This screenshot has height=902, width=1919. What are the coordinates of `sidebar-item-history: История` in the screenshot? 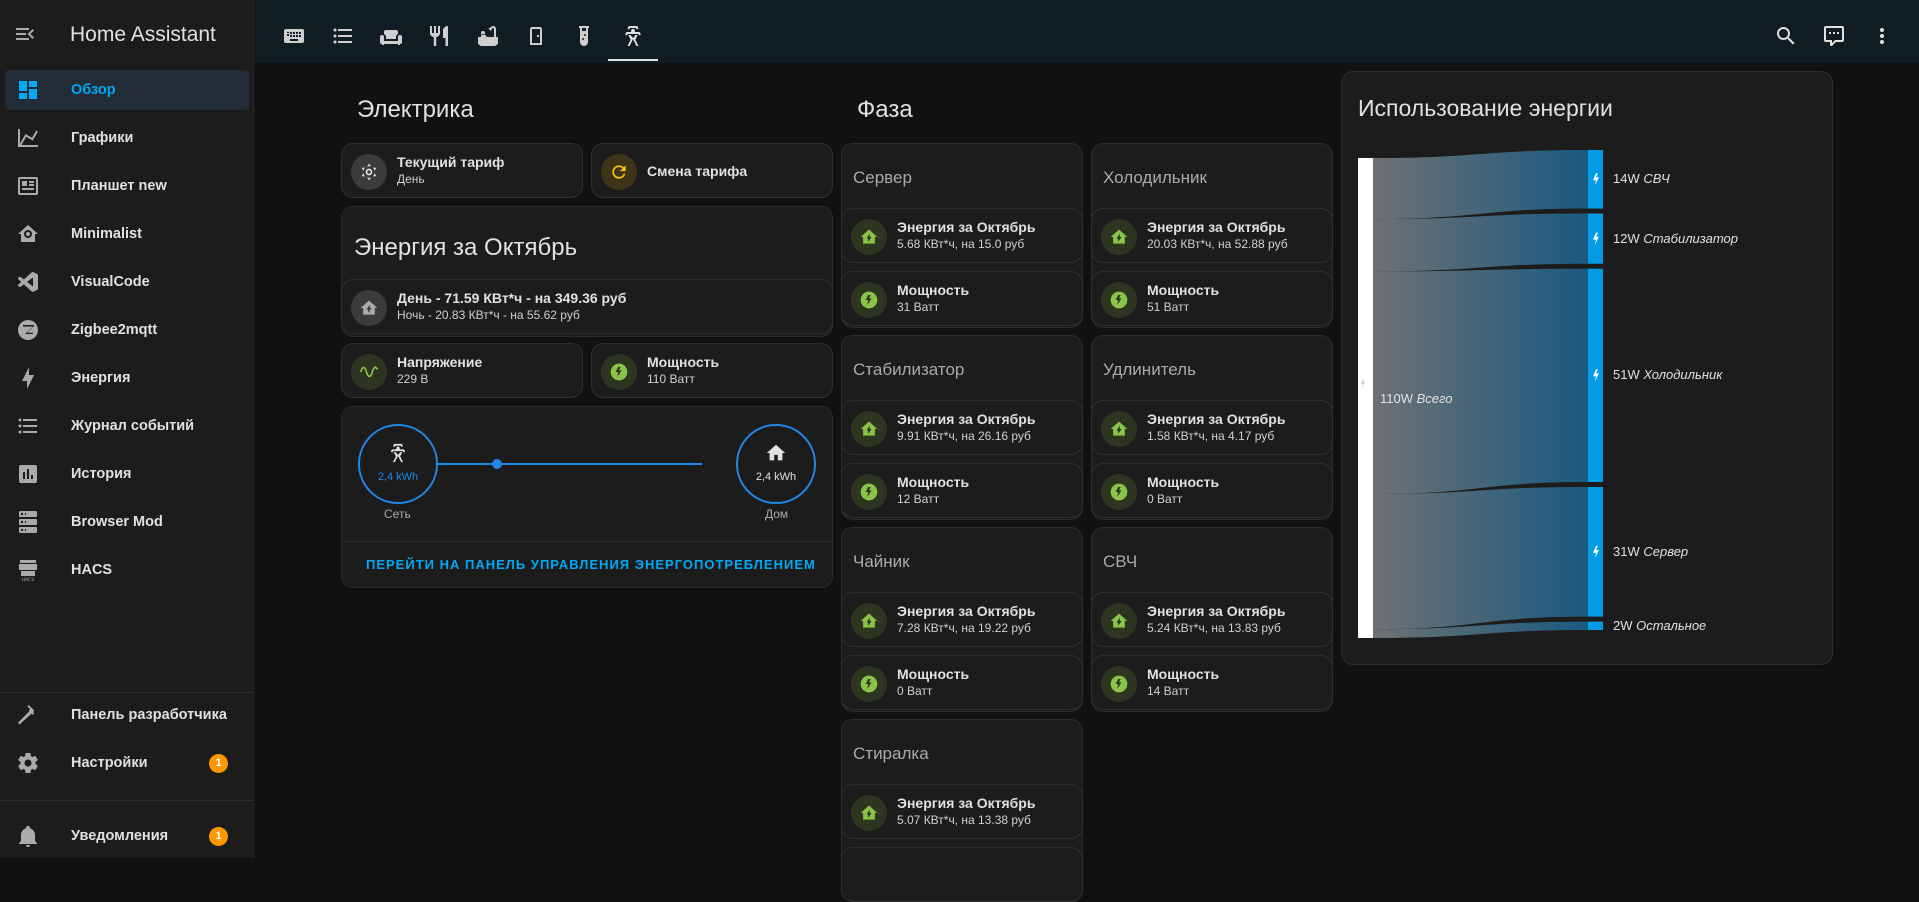 It's located at (127, 474).